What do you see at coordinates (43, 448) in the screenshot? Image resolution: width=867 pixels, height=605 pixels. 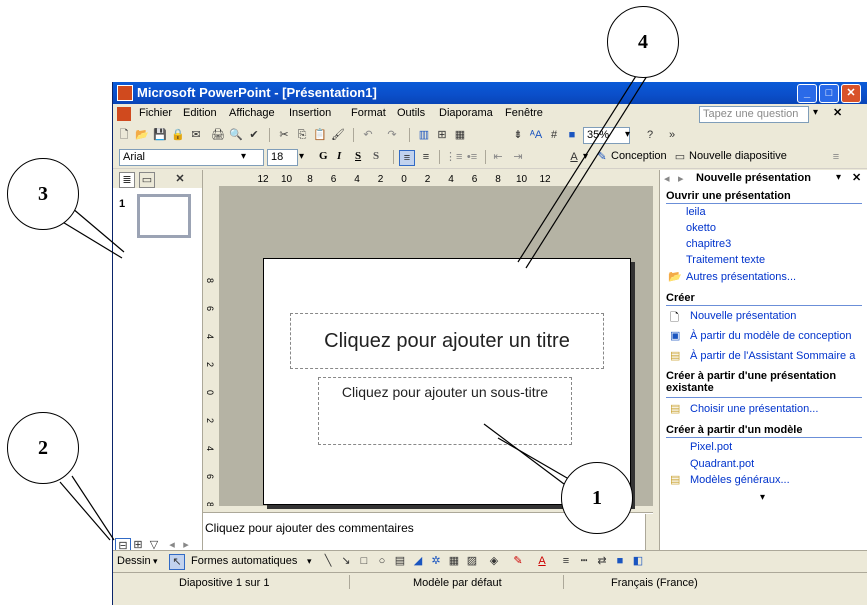 I see `callout-2: 2` at bounding box center [43, 448].